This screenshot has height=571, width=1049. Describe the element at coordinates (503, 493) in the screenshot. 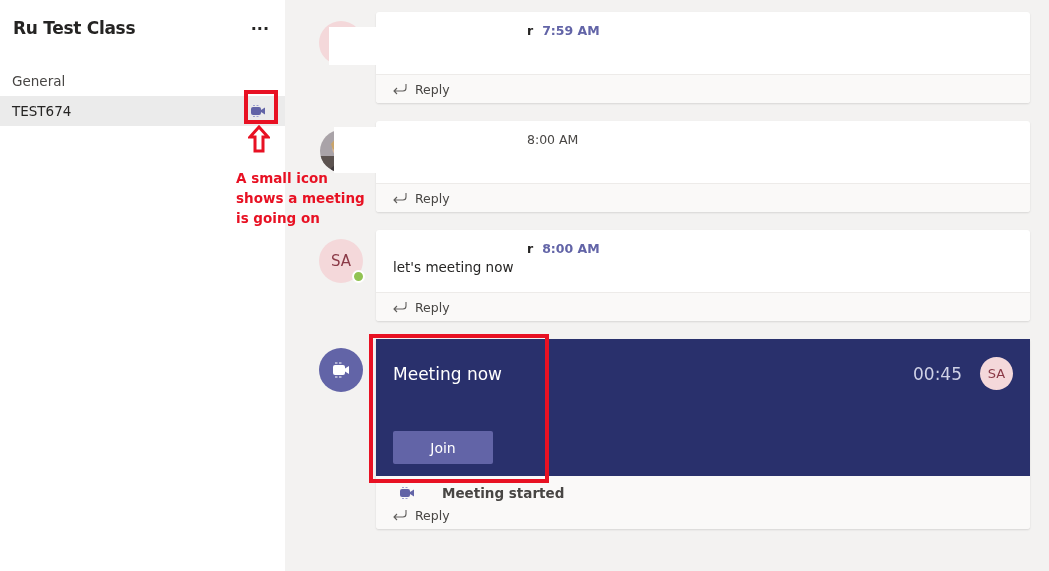

I see `meeting-status: Meeting started` at that location.